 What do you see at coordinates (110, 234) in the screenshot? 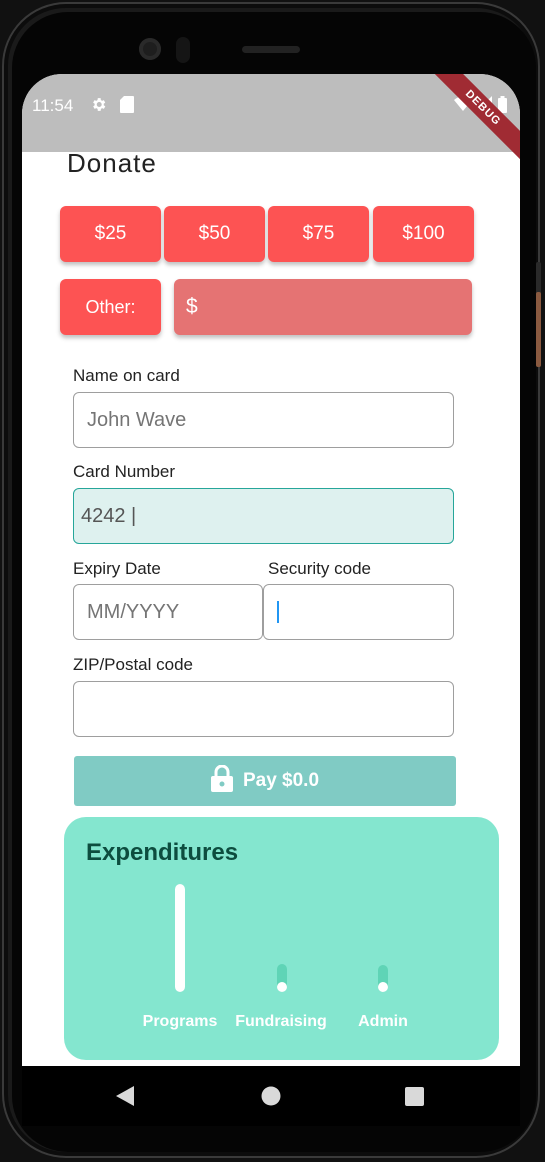
I see `amount-25-button: $25` at bounding box center [110, 234].